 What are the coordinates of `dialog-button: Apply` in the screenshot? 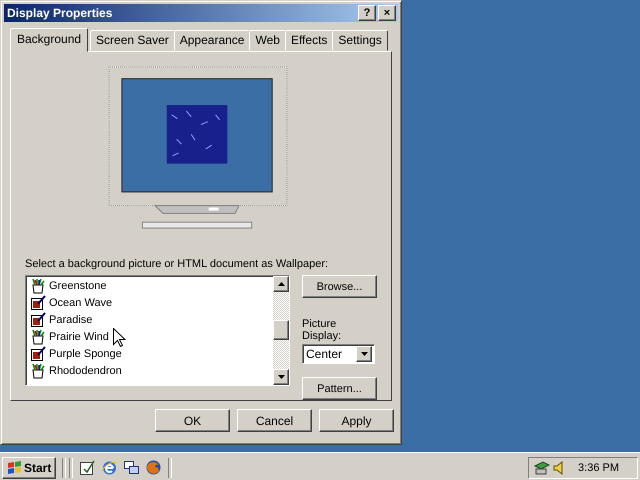 It's located at (356, 420).